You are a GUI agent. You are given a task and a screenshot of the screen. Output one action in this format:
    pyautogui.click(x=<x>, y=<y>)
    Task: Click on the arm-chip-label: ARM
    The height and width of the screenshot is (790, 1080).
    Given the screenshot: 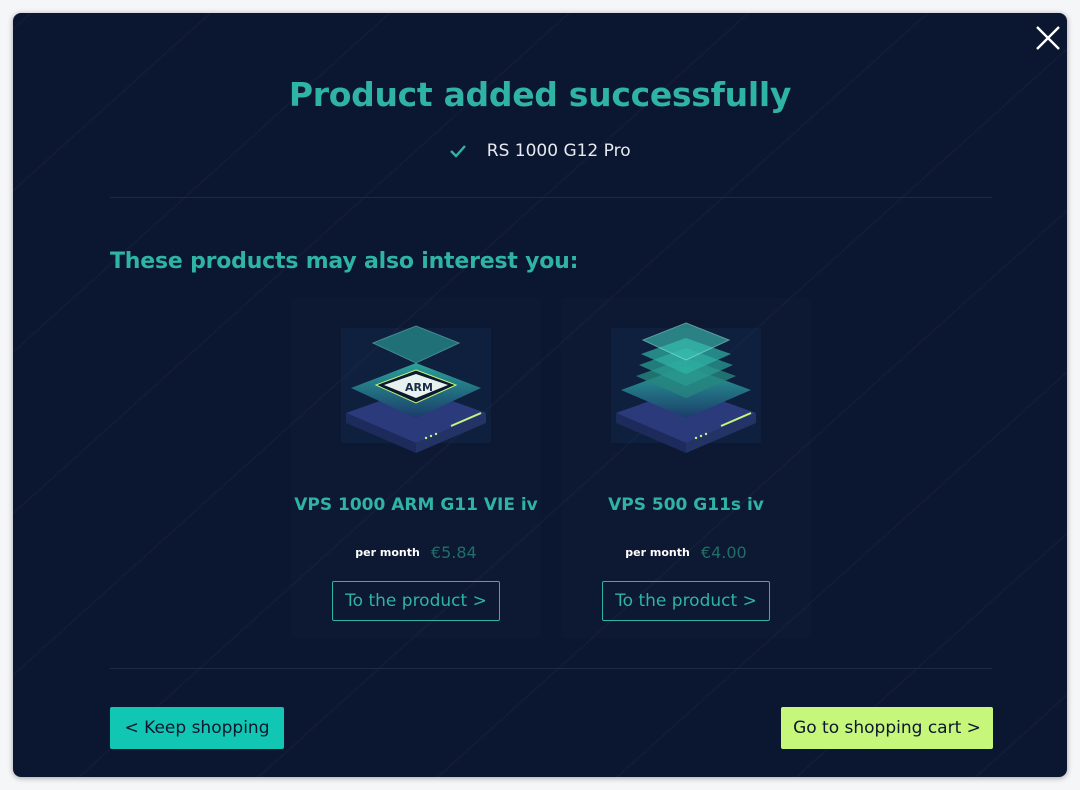 What is the action you would take?
    pyautogui.click(x=419, y=387)
    